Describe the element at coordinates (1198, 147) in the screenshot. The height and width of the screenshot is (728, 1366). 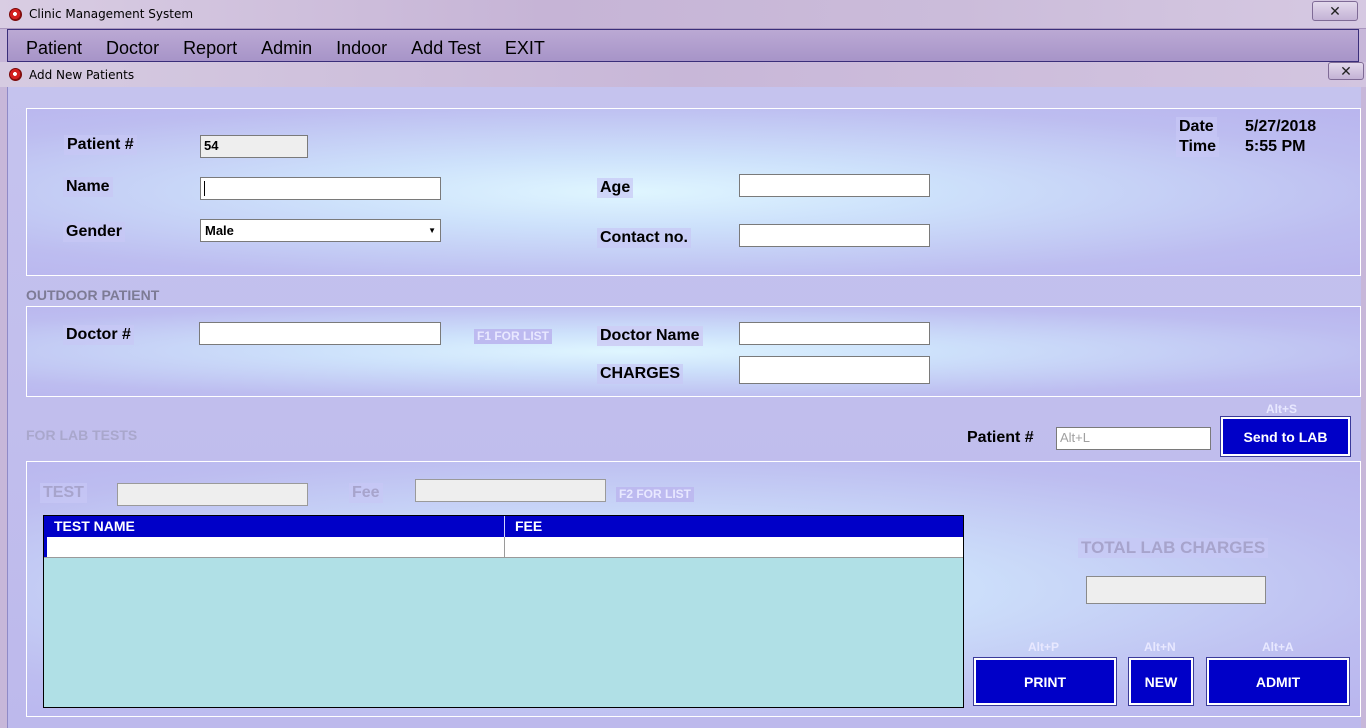
I see `time-label: Time` at that location.